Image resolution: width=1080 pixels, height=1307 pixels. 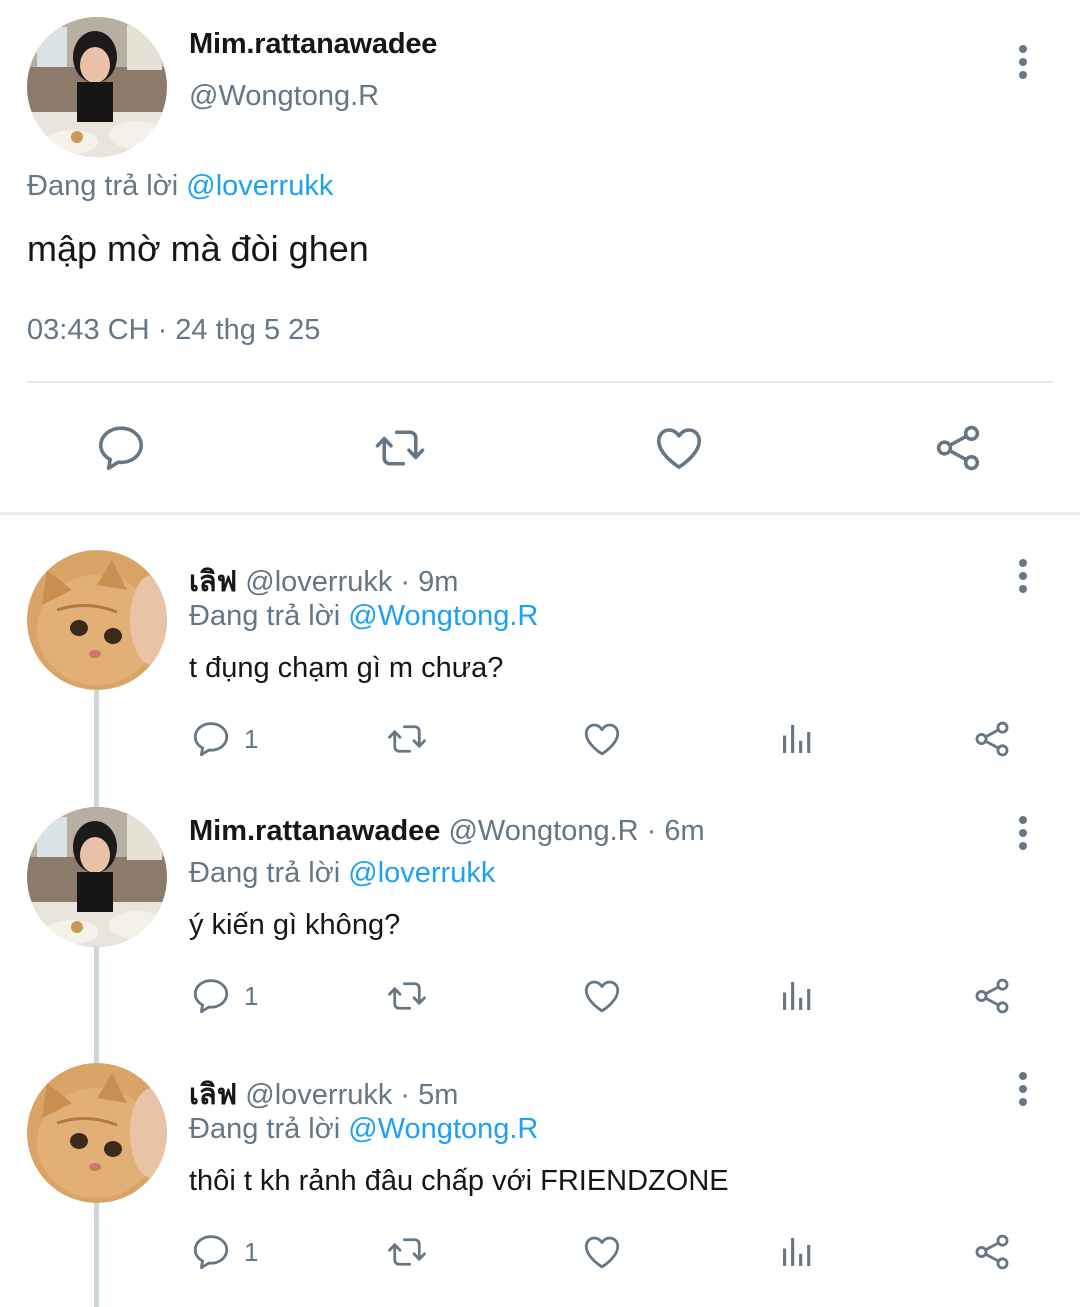 What do you see at coordinates (346, 668) in the screenshot?
I see `reply-text: t đụng chạm gì m chưa?` at bounding box center [346, 668].